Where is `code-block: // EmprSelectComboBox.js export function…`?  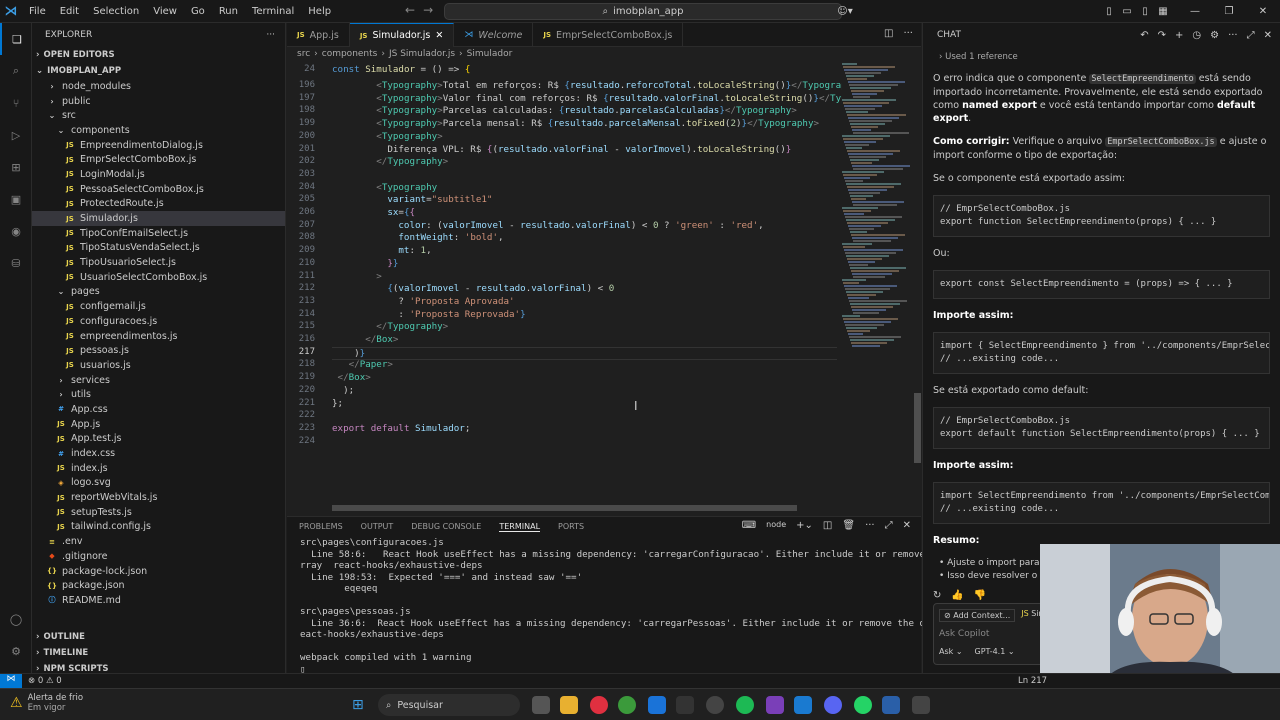
code-block: // EmprSelectComboBox.js export function… is located at coordinates (1101, 216).